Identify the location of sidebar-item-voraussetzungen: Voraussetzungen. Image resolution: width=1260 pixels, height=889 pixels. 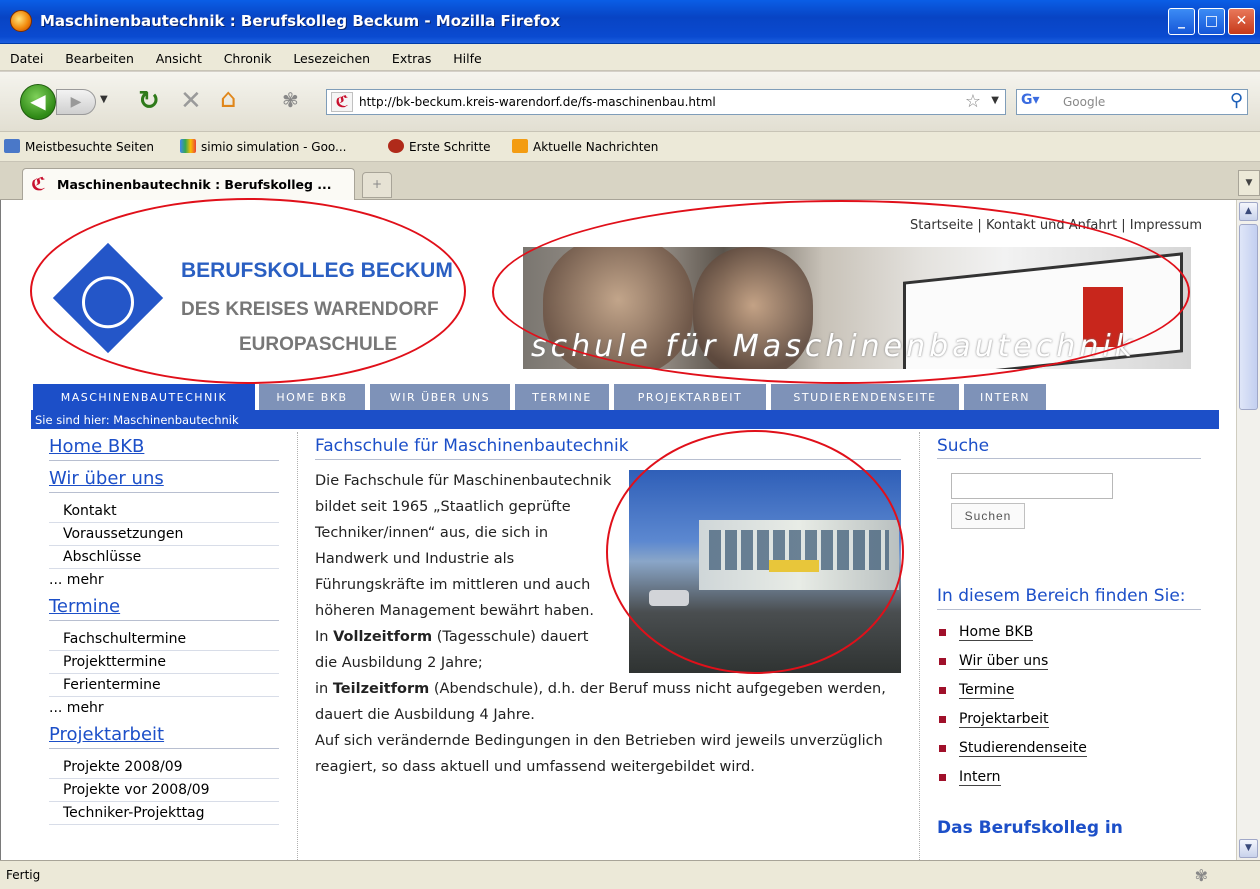
(164, 534).